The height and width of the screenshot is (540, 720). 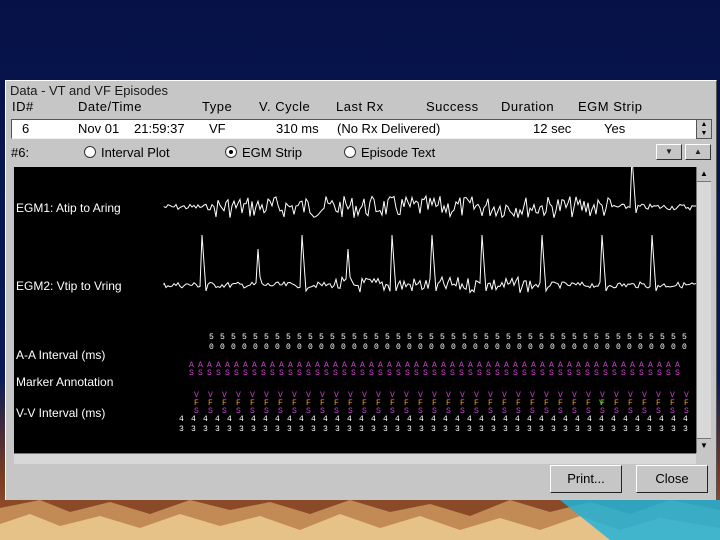 What do you see at coordinates (614, 128) in the screenshot?
I see `row-egm: Yes` at bounding box center [614, 128].